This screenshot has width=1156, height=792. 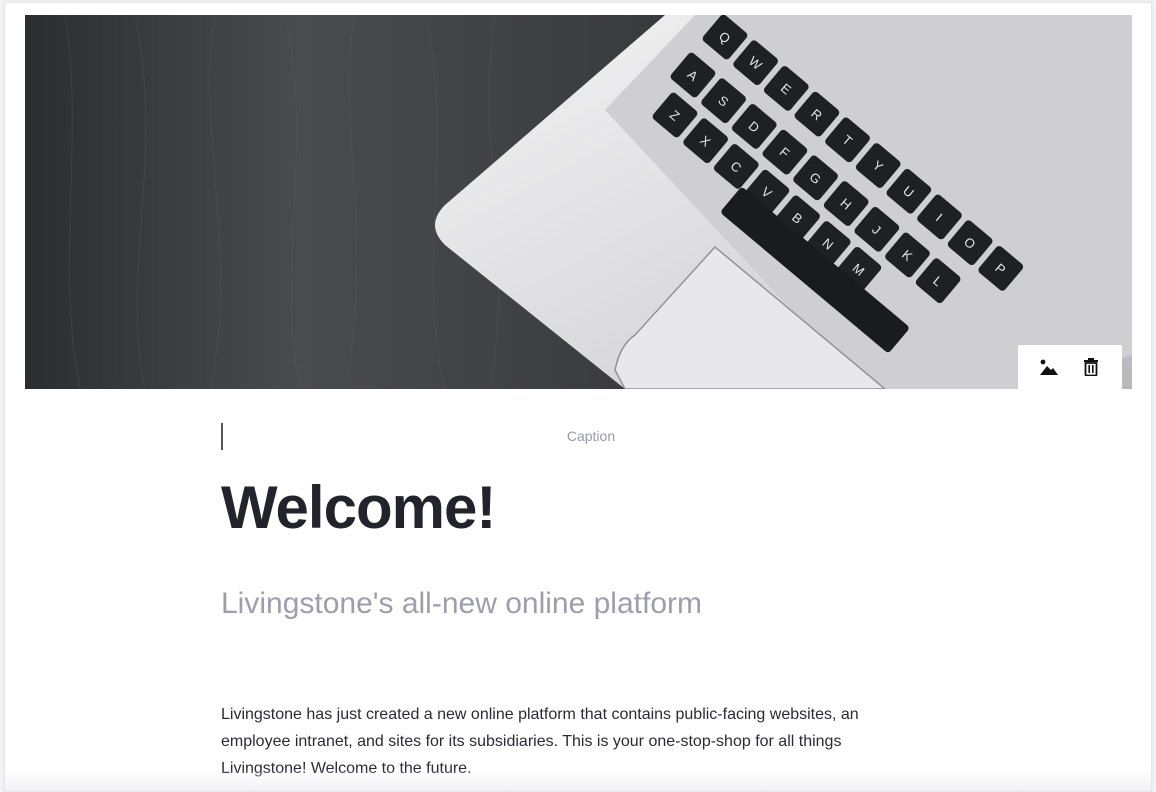 I want to click on change-image-button, so click(x=1049, y=367).